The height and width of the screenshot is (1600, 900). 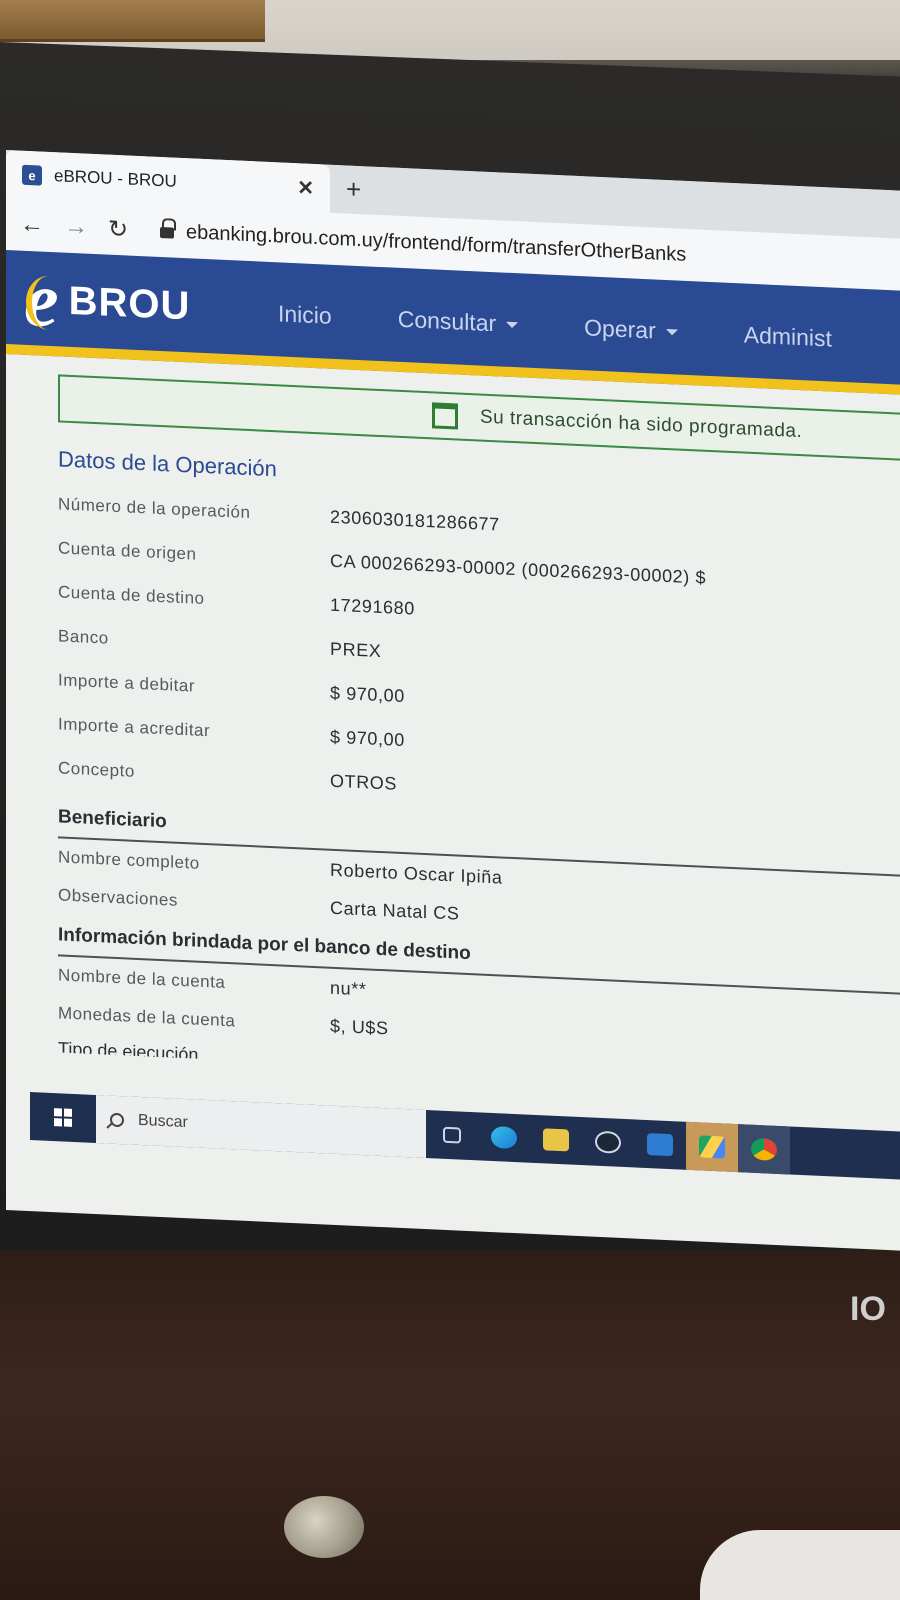 What do you see at coordinates (504, 1137) in the screenshot?
I see `edge-icon` at bounding box center [504, 1137].